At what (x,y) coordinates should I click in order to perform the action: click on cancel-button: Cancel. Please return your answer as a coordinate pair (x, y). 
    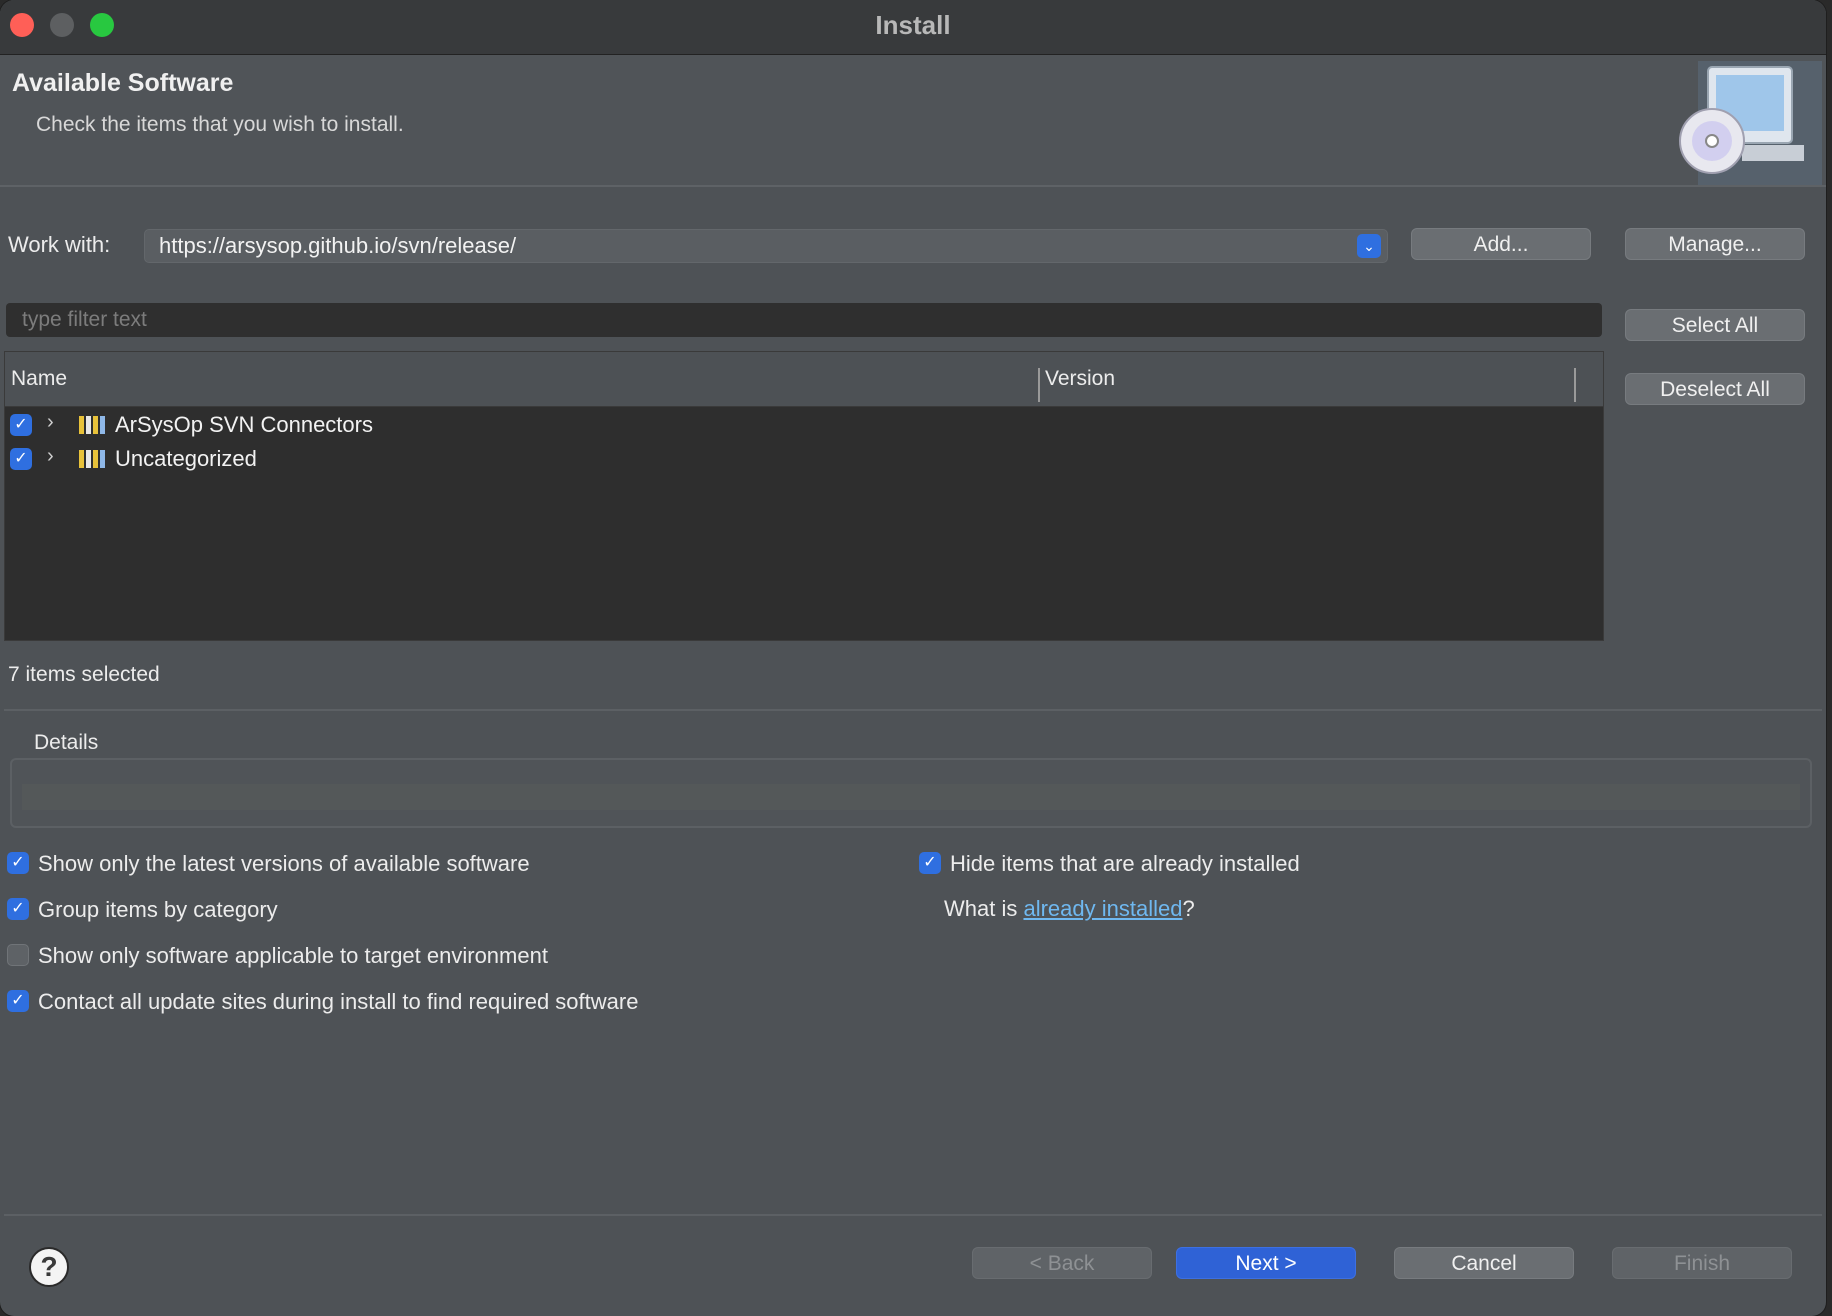
    Looking at the image, I should click on (1484, 1263).